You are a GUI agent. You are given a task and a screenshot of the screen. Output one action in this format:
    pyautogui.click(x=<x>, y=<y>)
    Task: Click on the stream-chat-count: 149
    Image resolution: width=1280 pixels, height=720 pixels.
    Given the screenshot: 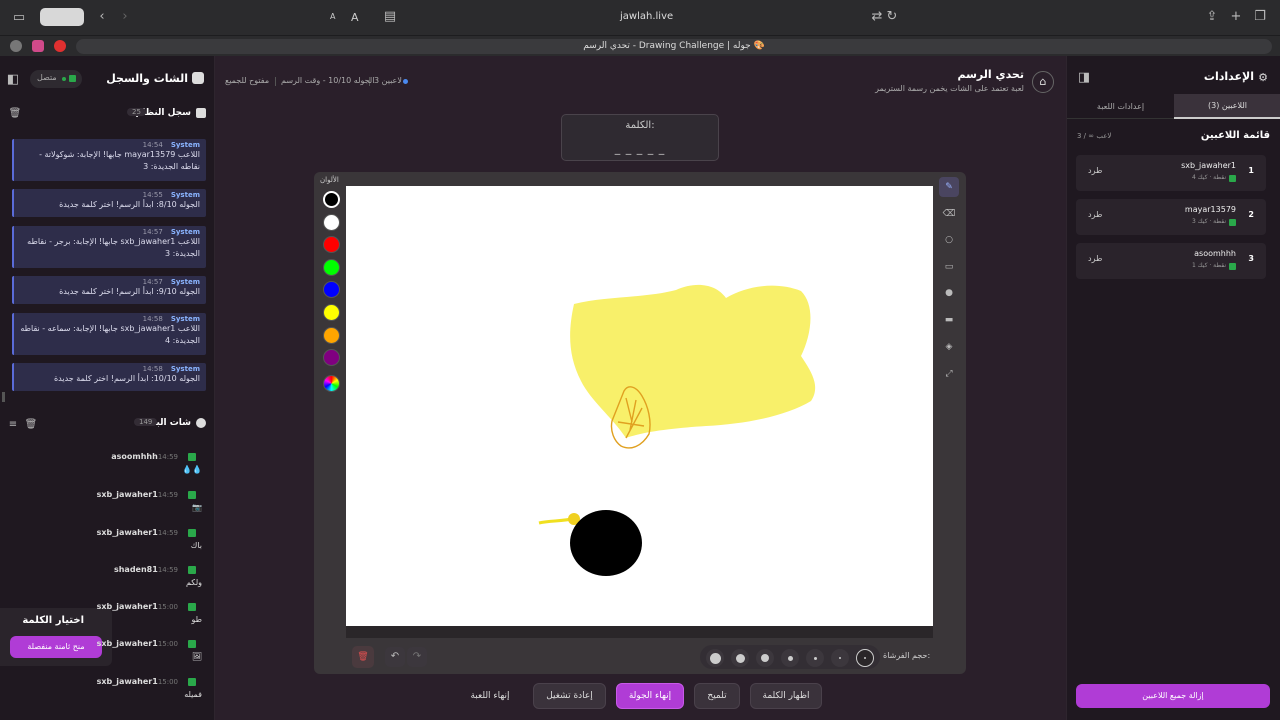 What is the action you would take?
    pyautogui.click(x=146, y=422)
    